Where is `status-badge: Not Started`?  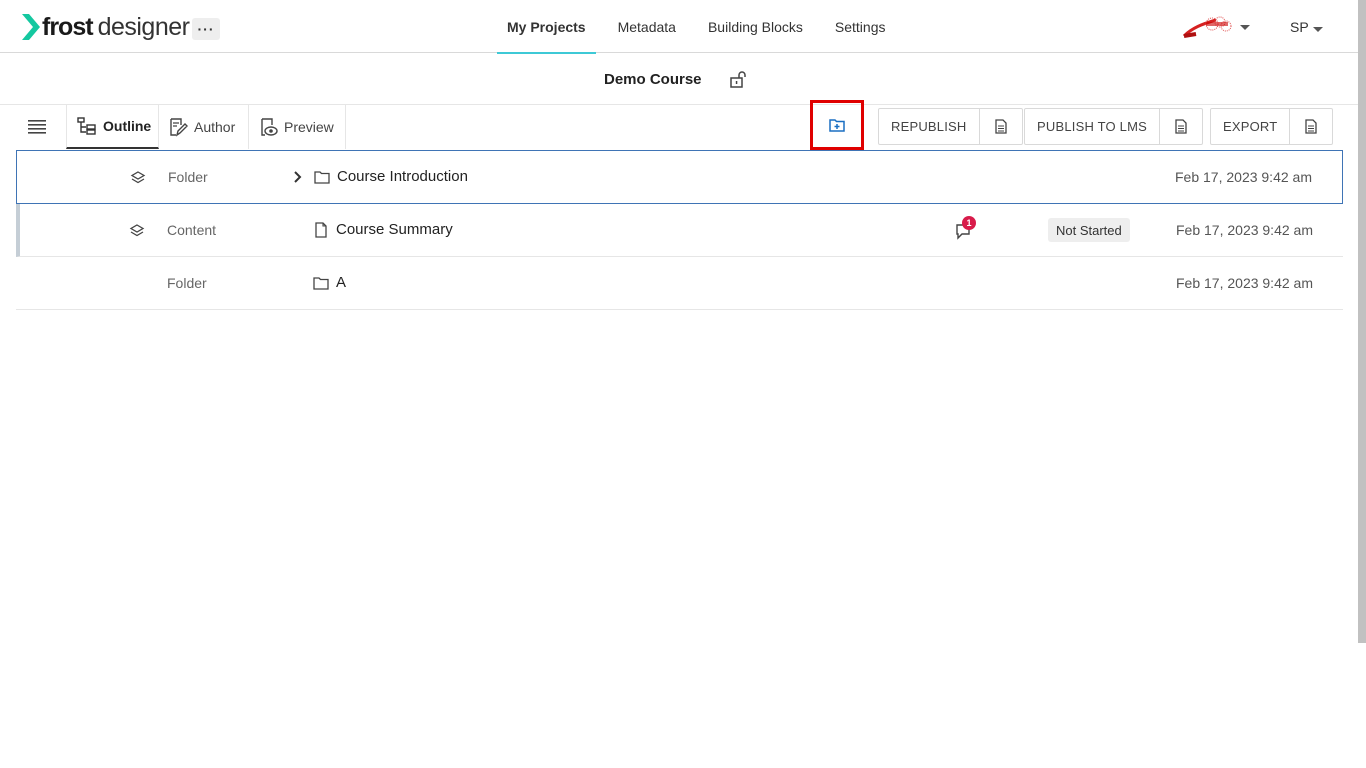 status-badge: Not Started is located at coordinates (1089, 230).